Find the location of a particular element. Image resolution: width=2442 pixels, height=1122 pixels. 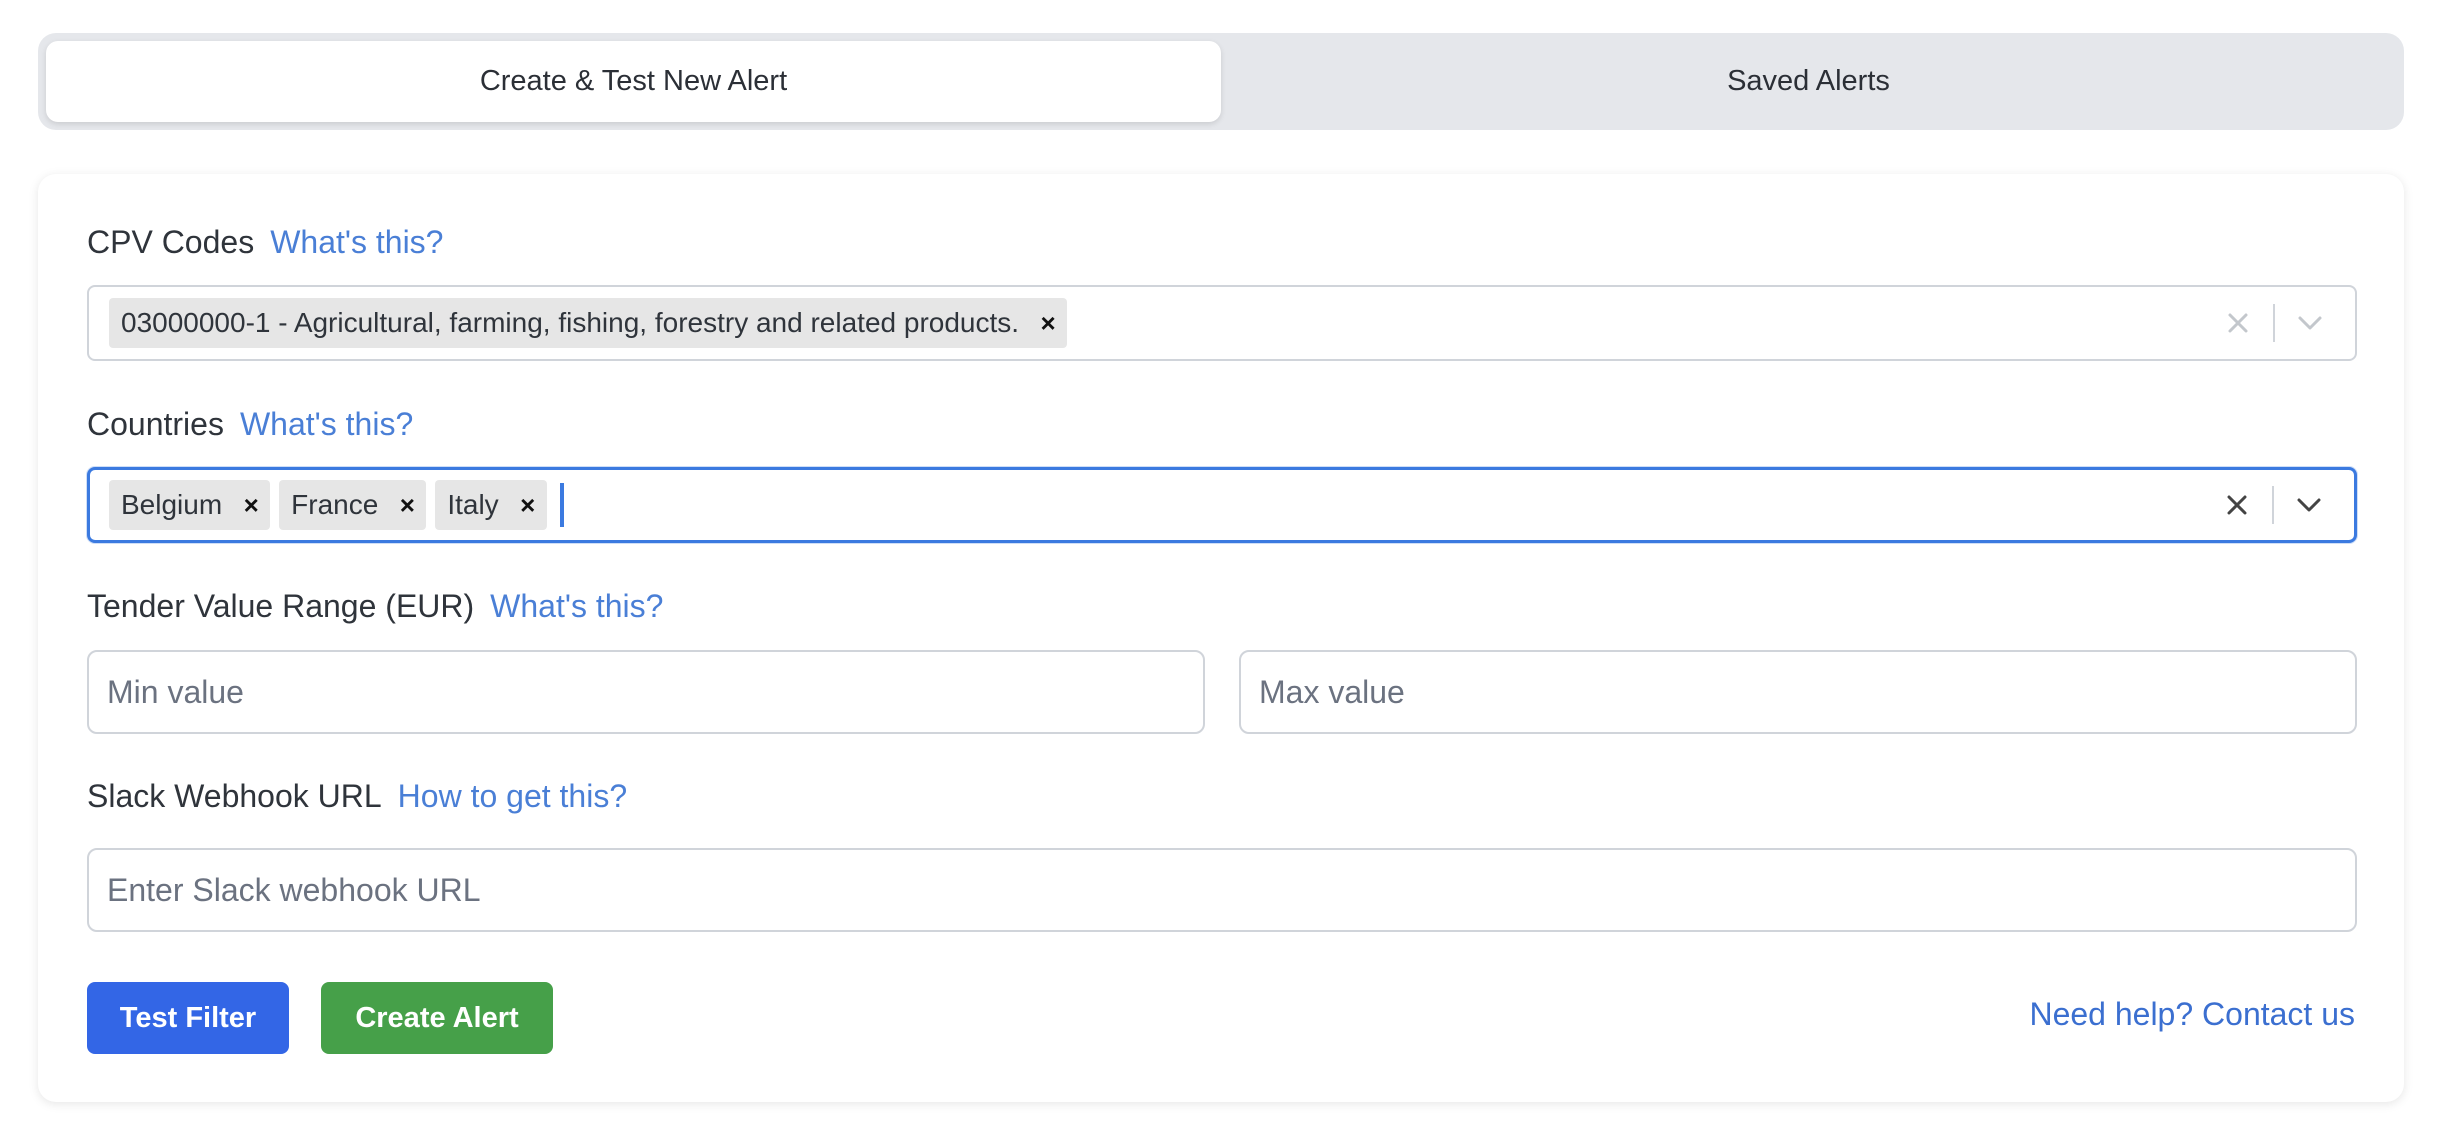

tender-value-label-row: Tender Value Range (EUR) What's this? is located at coordinates (375, 606).